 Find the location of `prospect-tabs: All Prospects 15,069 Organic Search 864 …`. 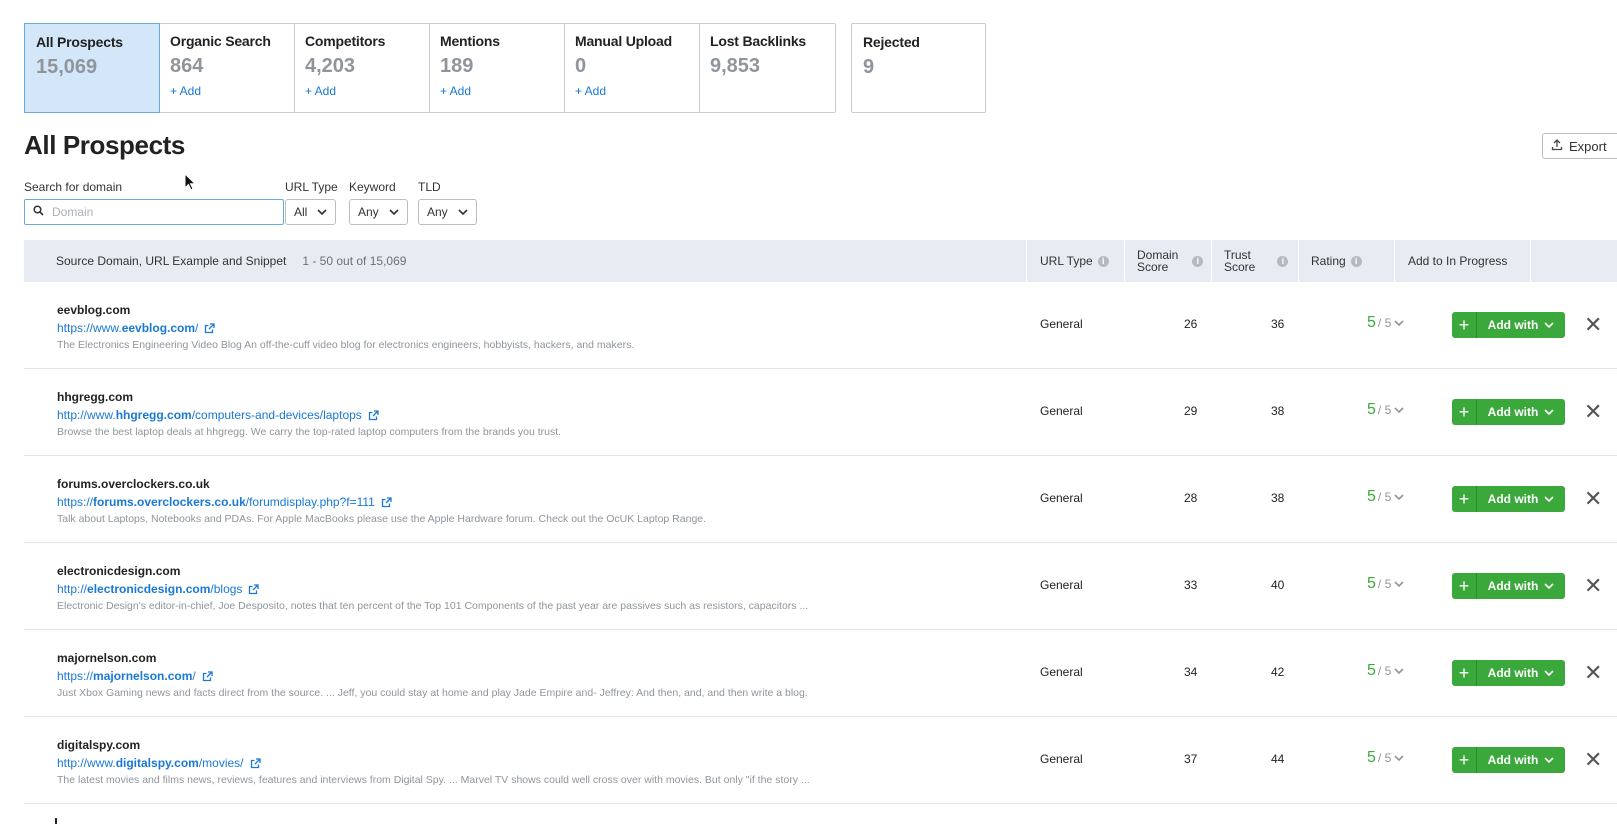

prospect-tabs: All Prospects 15,069 Organic Search 864 … is located at coordinates (505, 68).